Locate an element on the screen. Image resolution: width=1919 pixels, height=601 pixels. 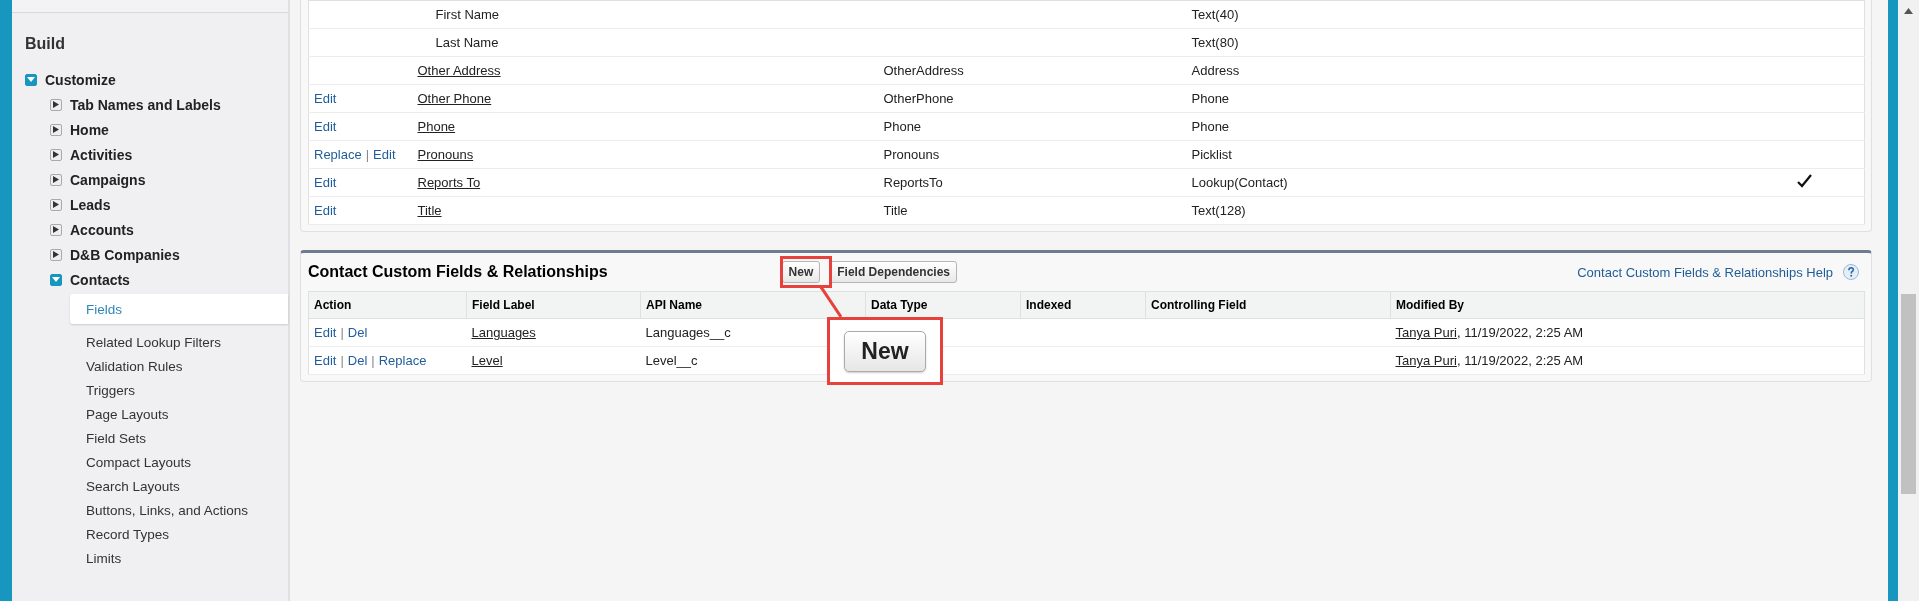
highlight-frame is located at coordinates (806, 272).